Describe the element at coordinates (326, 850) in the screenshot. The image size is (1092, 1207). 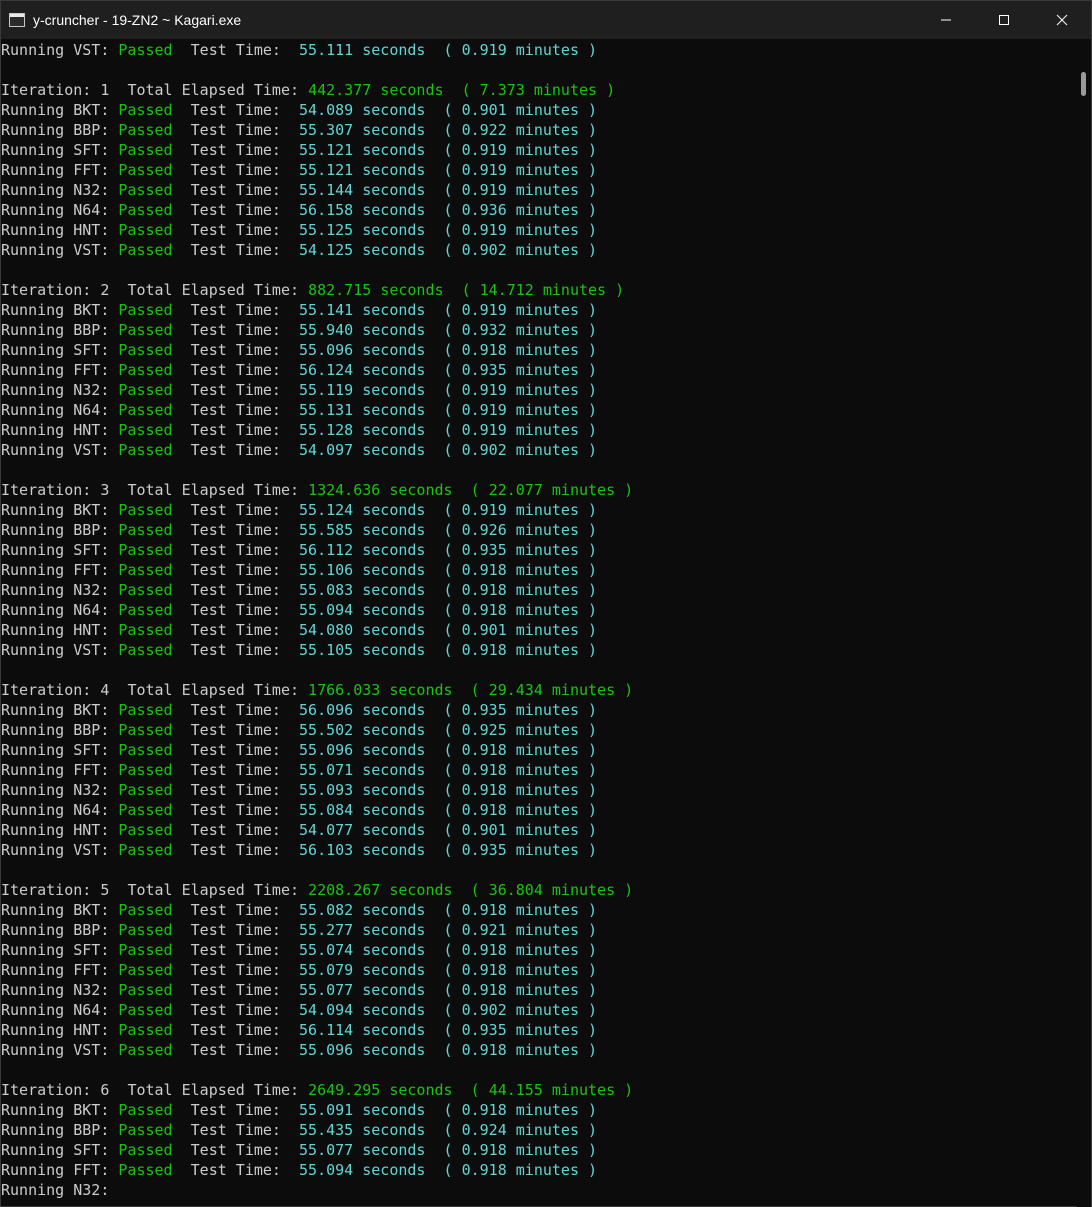
I see `test-seconds: 56.103` at that location.